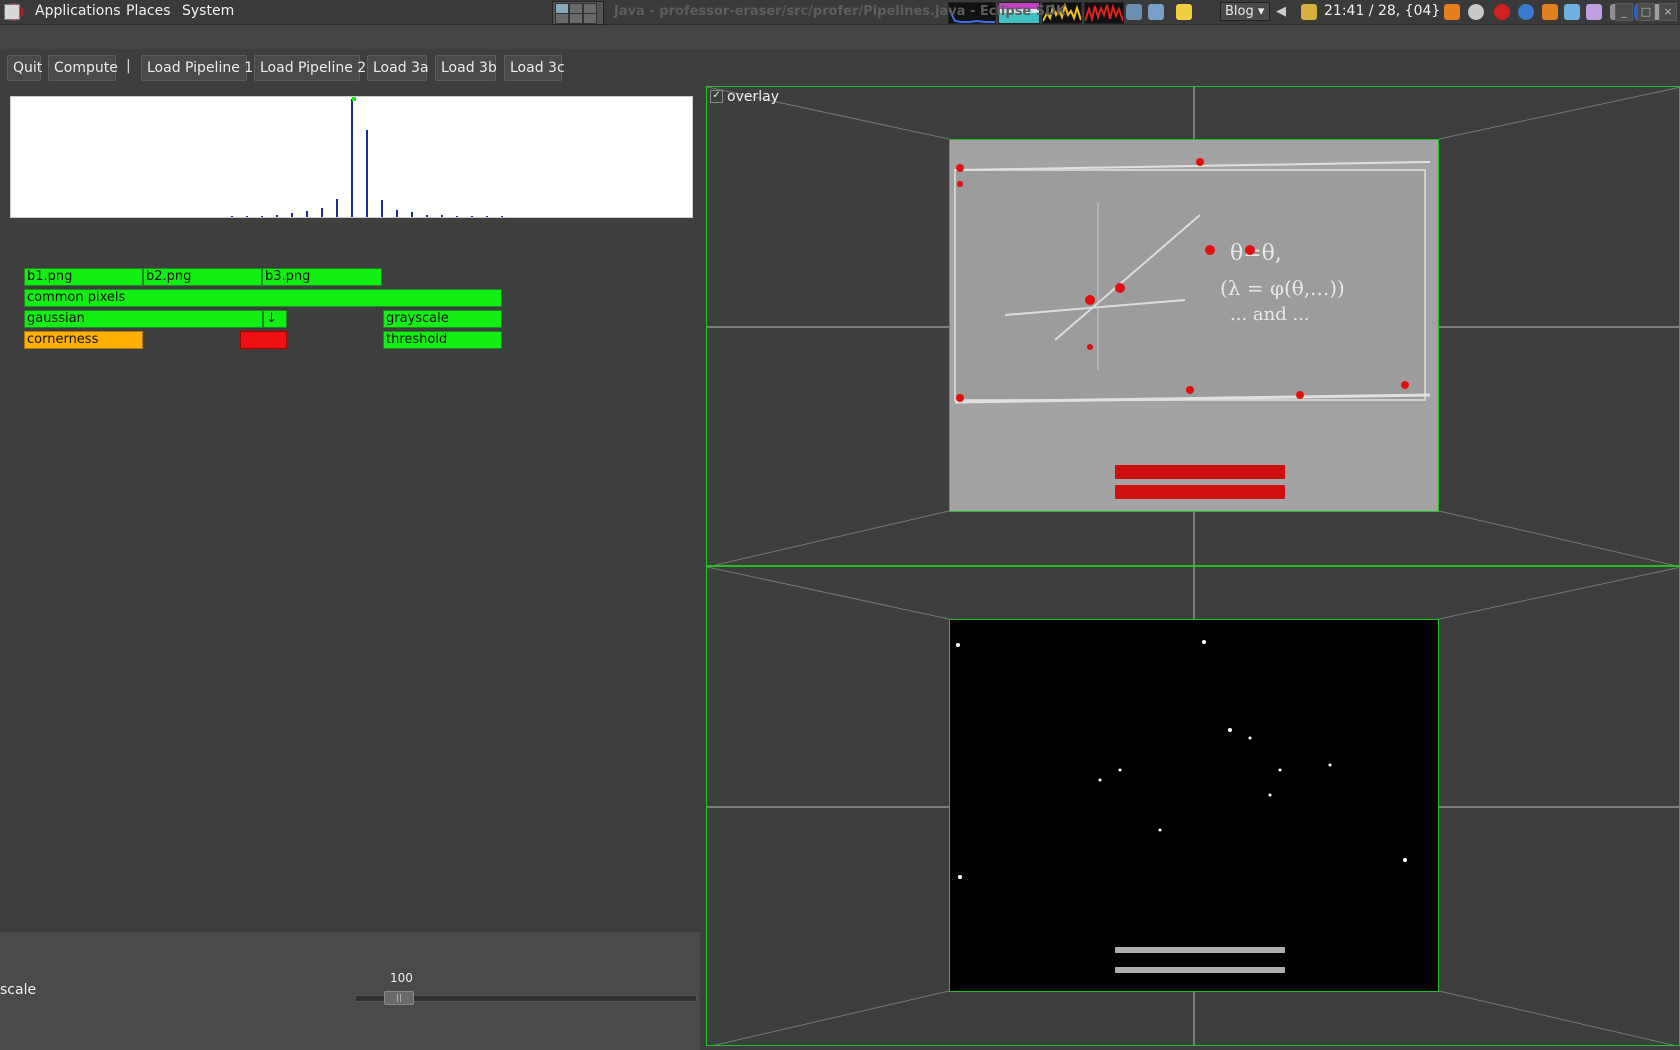  What do you see at coordinates (263, 340) in the screenshot?
I see `node-error` at bounding box center [263, 340].